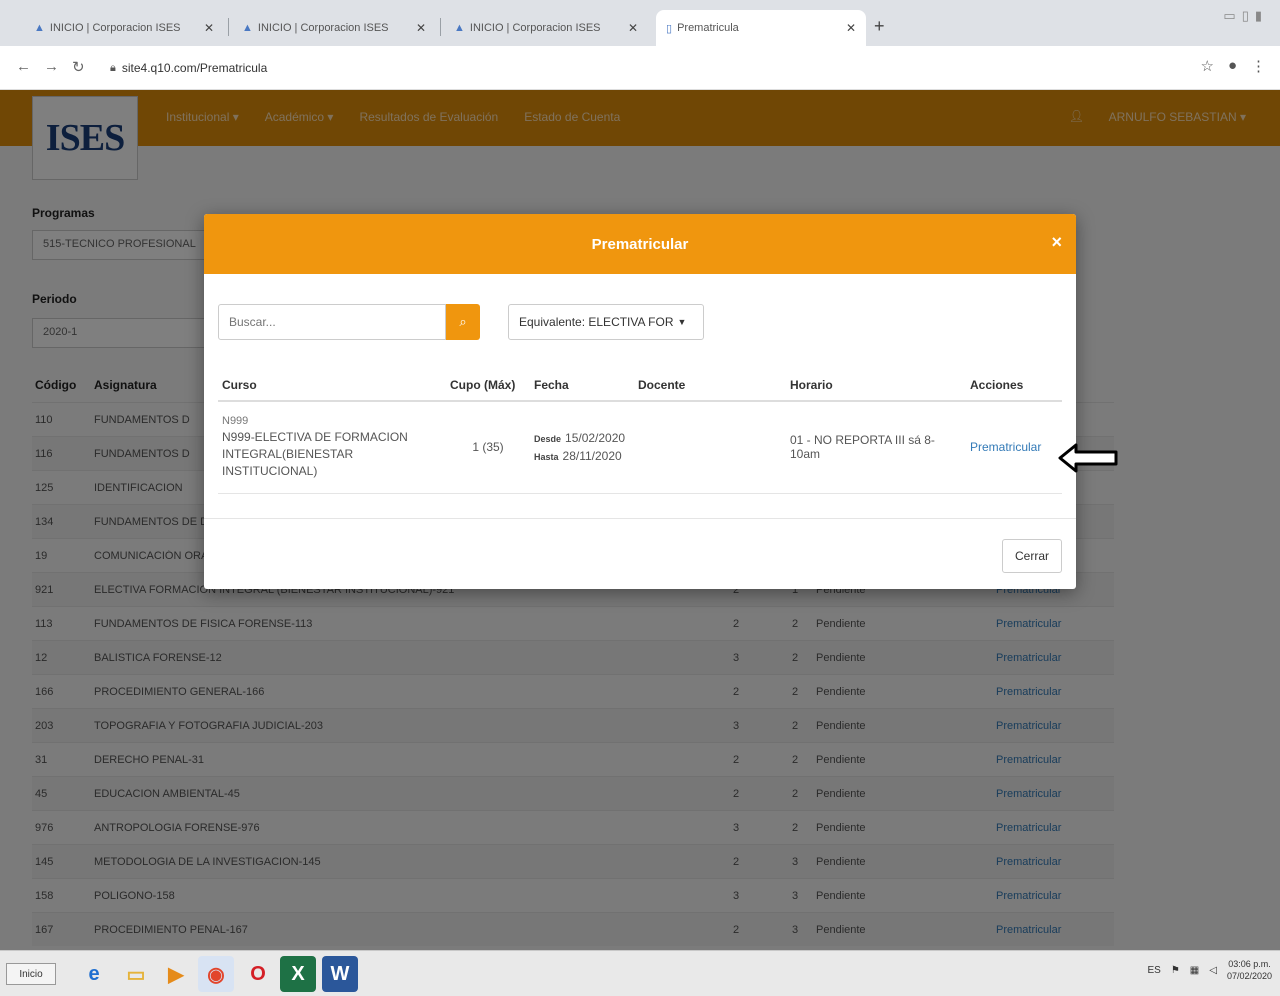 This screenshot has width=1280, height=996. Describe the element at coordinates (1031, 556) in the screenshot. I see `close-button: Cerrar` at that location.